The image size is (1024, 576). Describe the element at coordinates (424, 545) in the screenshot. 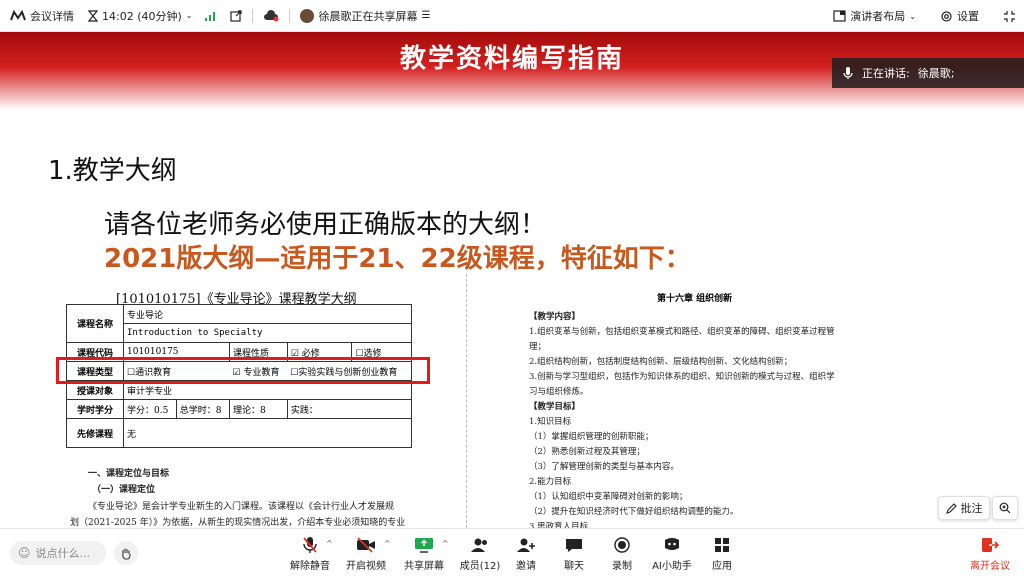

I see `share-screen-icon` at that location.